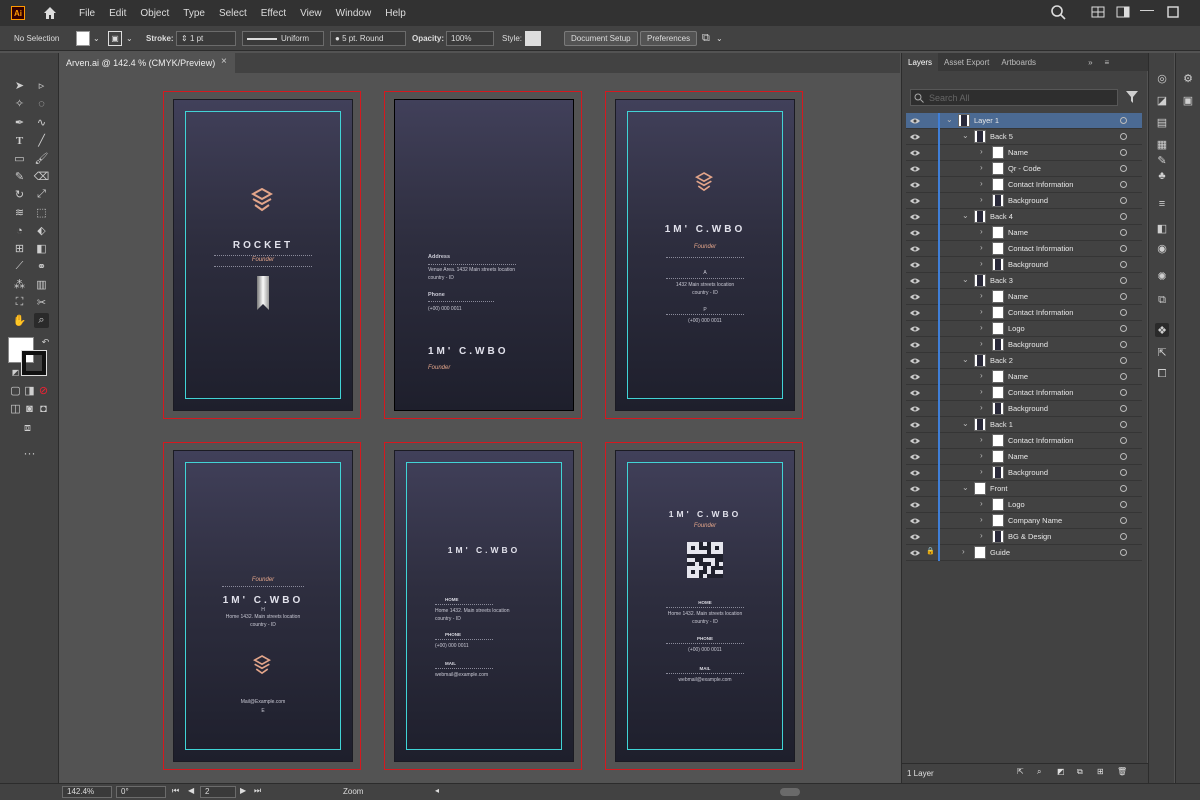  I want to click on free-transform-icon: ⬚, so click(41, 212).